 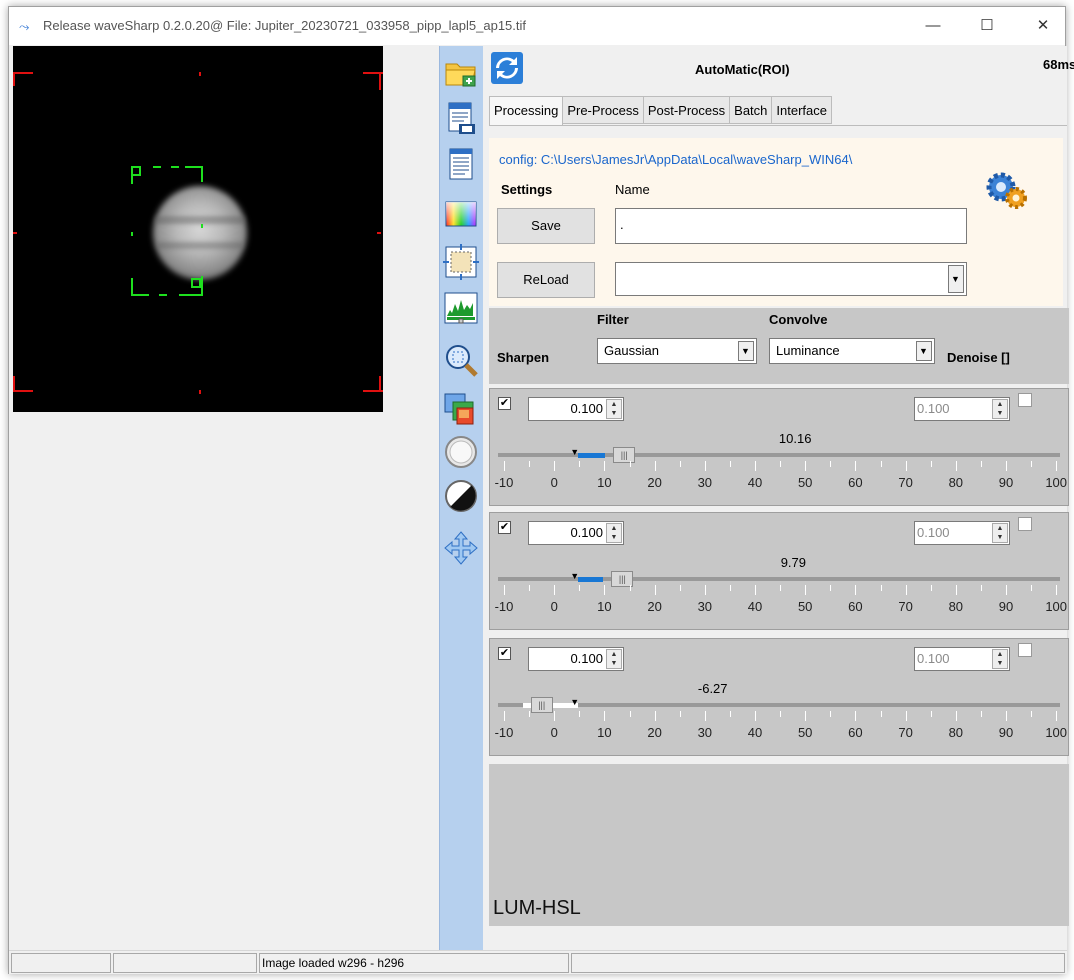 I want to click on denoise-label: Denoise [], so click(x=978, y=357).